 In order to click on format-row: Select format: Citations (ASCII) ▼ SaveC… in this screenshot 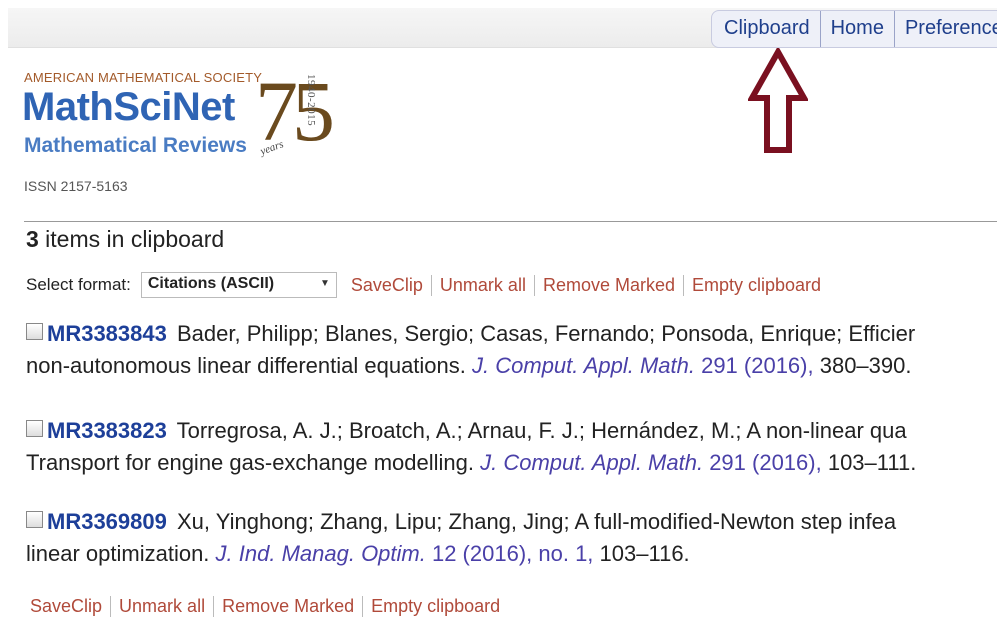, I will do `click(427, 285)`.